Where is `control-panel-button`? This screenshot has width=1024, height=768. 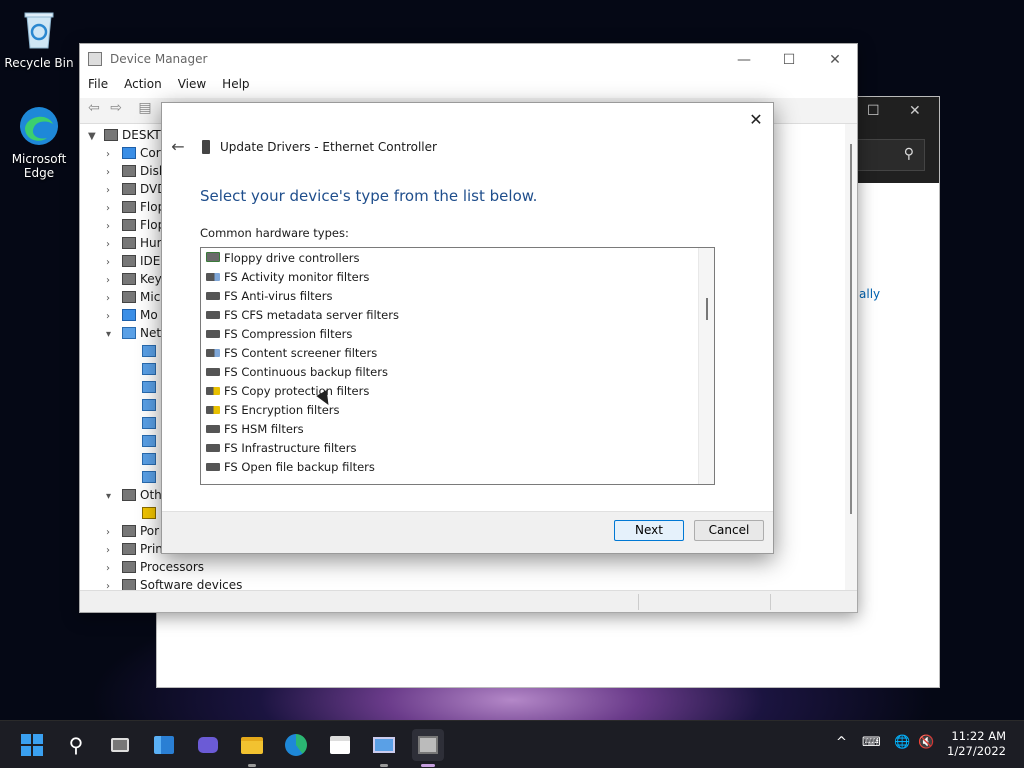
control-panel-button is located at coordinates (384, 748).